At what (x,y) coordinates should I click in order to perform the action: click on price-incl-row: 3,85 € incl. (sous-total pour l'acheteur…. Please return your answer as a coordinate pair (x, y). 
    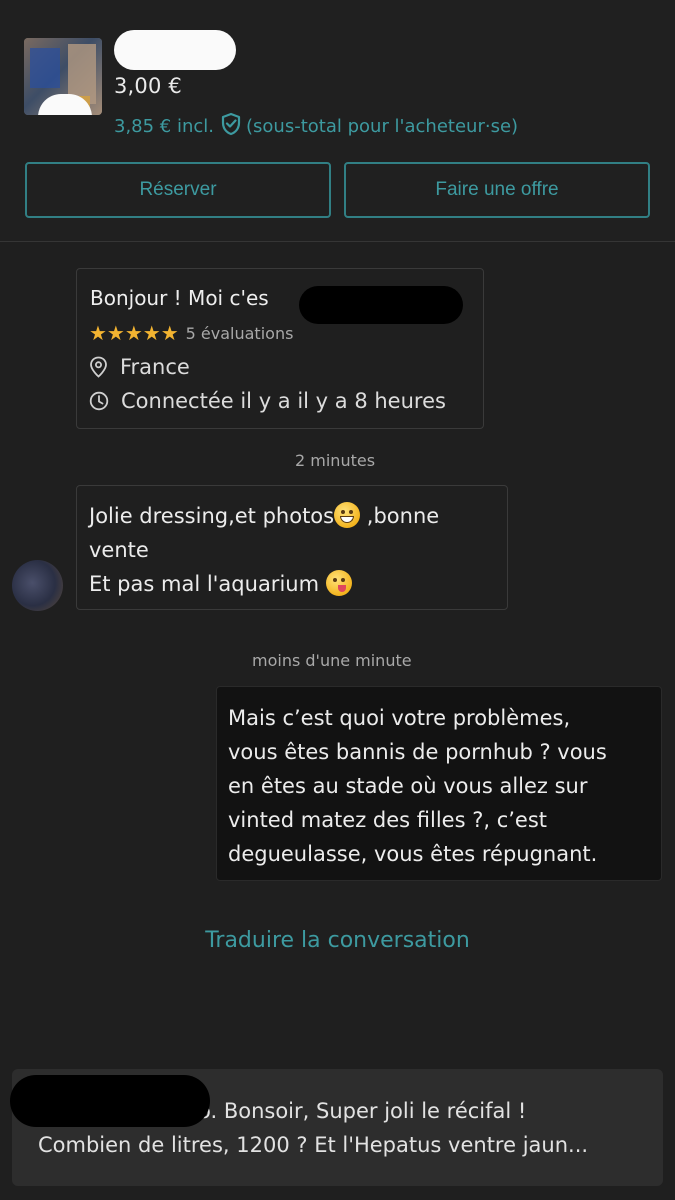
    Looking at the image, I should click on (316, 126).